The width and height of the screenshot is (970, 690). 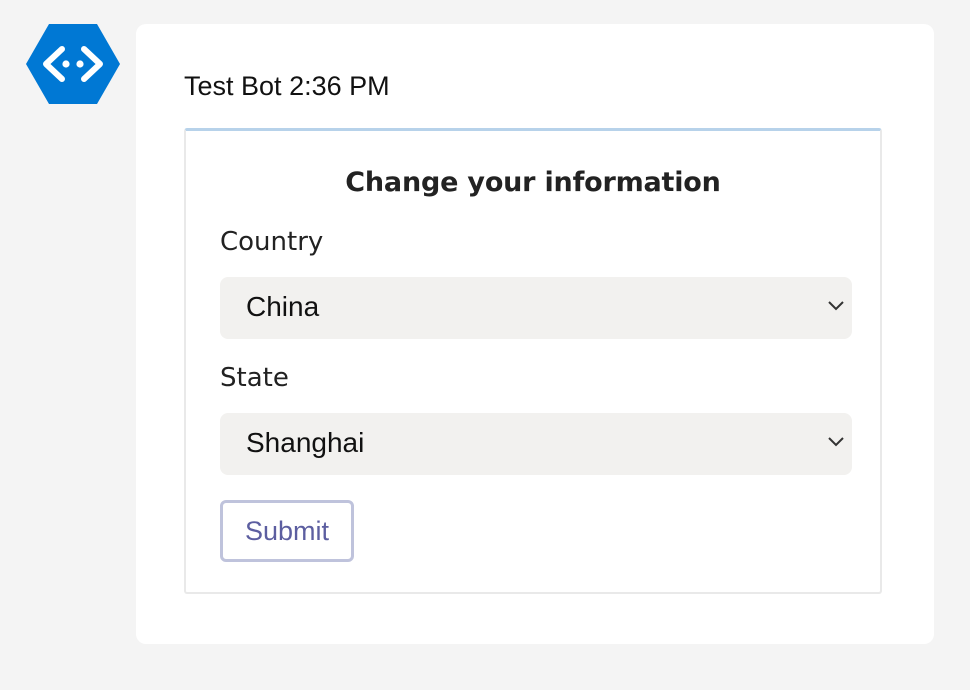 I want to click on country-select: China, so click(x=536, y=308).